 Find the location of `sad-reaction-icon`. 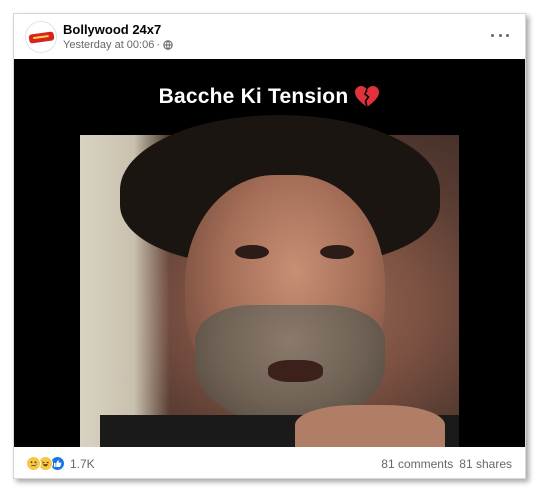

sad-reaction-icon is located at coordinates (33, 463).